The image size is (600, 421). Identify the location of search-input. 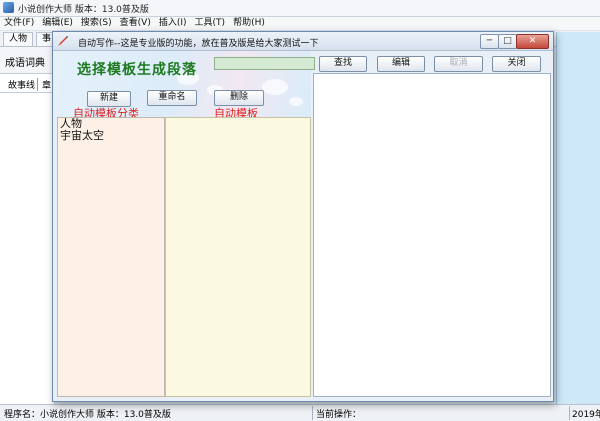
(264, 63).